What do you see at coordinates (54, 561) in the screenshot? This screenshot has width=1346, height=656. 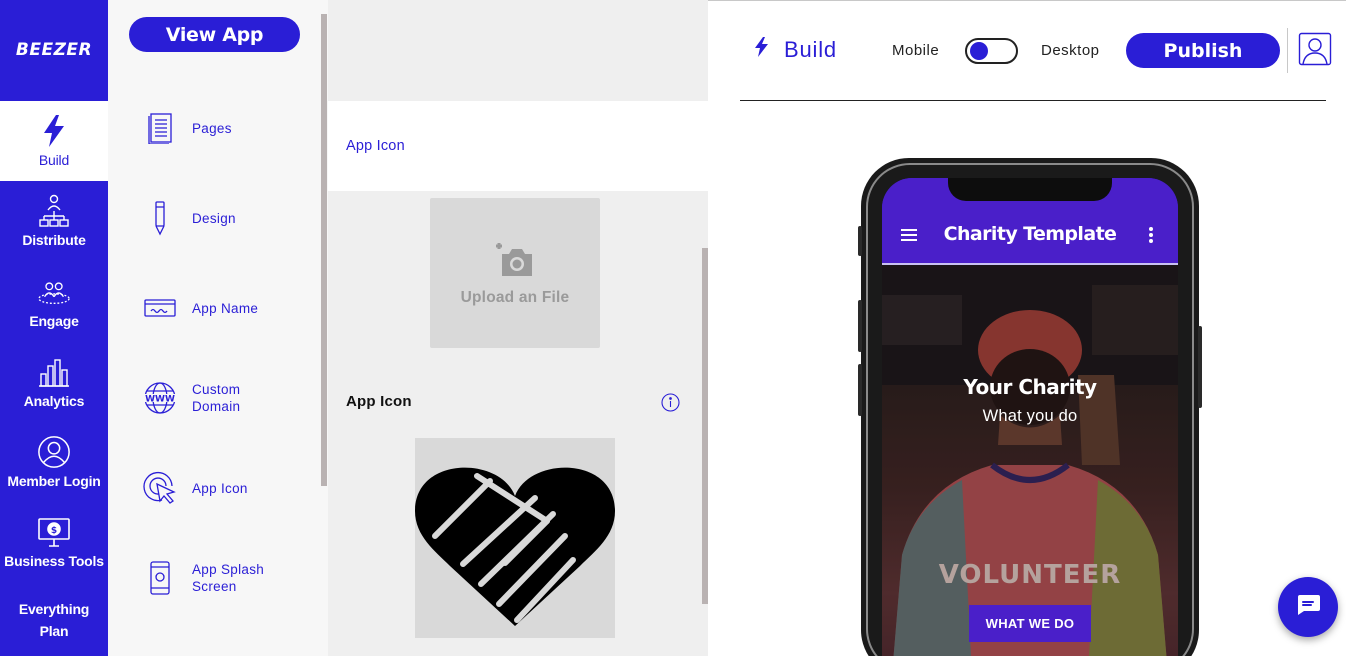 I see `rail-item-label: Business Tools` at bounding box center [54, 561].